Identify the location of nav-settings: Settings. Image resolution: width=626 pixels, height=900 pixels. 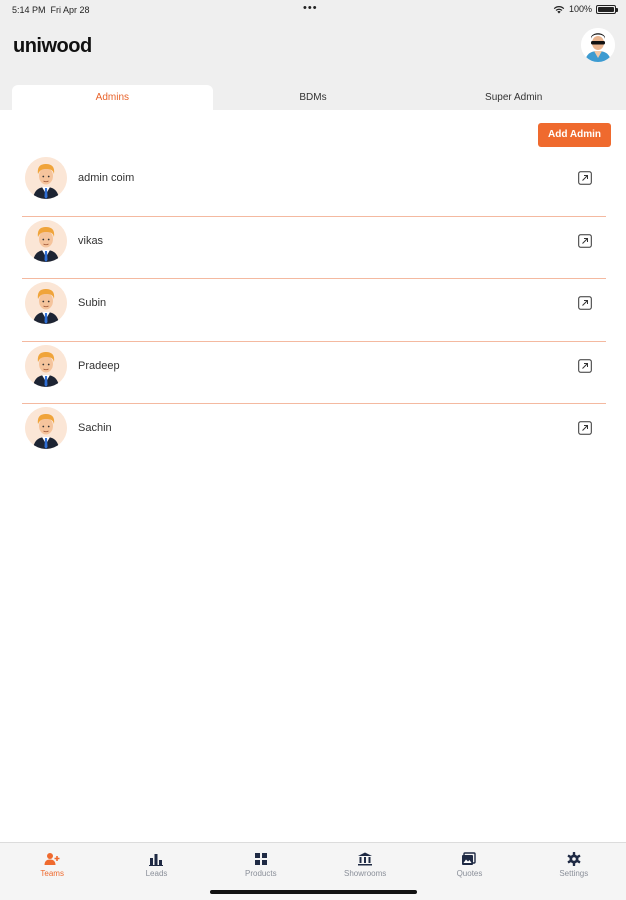
(574, 871).